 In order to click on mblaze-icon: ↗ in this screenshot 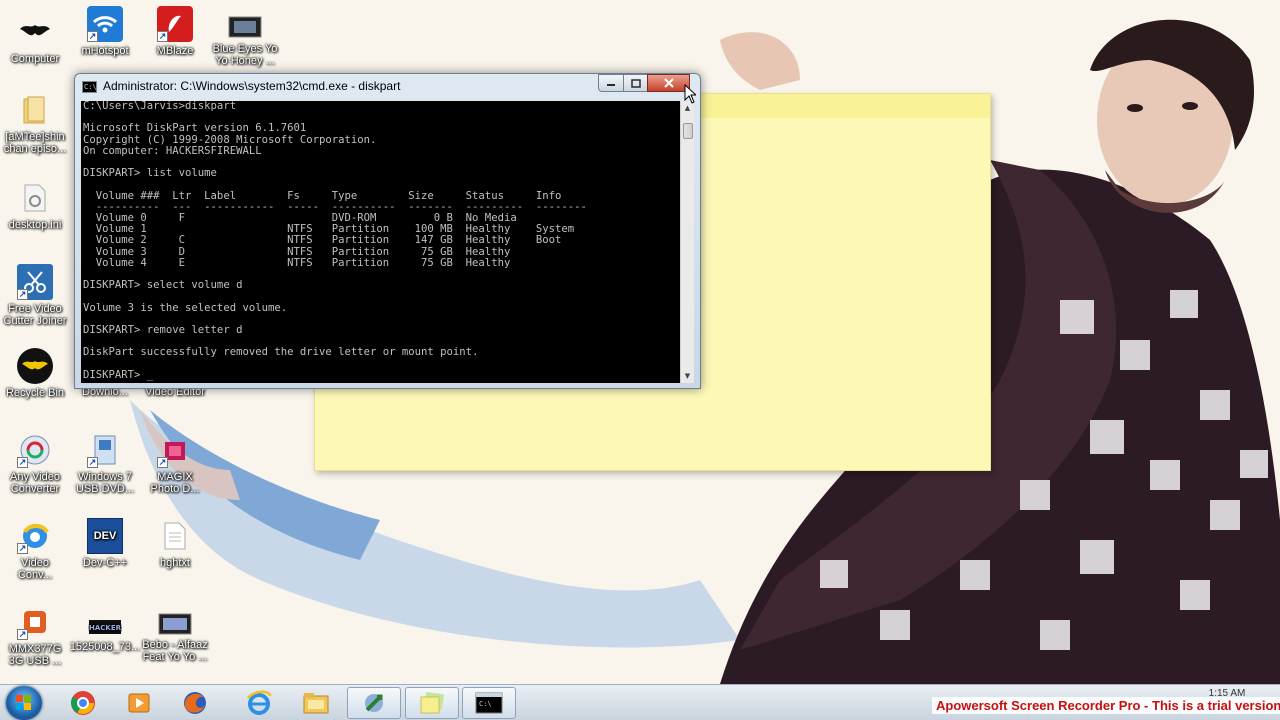, I will do `click(175, 24)`.